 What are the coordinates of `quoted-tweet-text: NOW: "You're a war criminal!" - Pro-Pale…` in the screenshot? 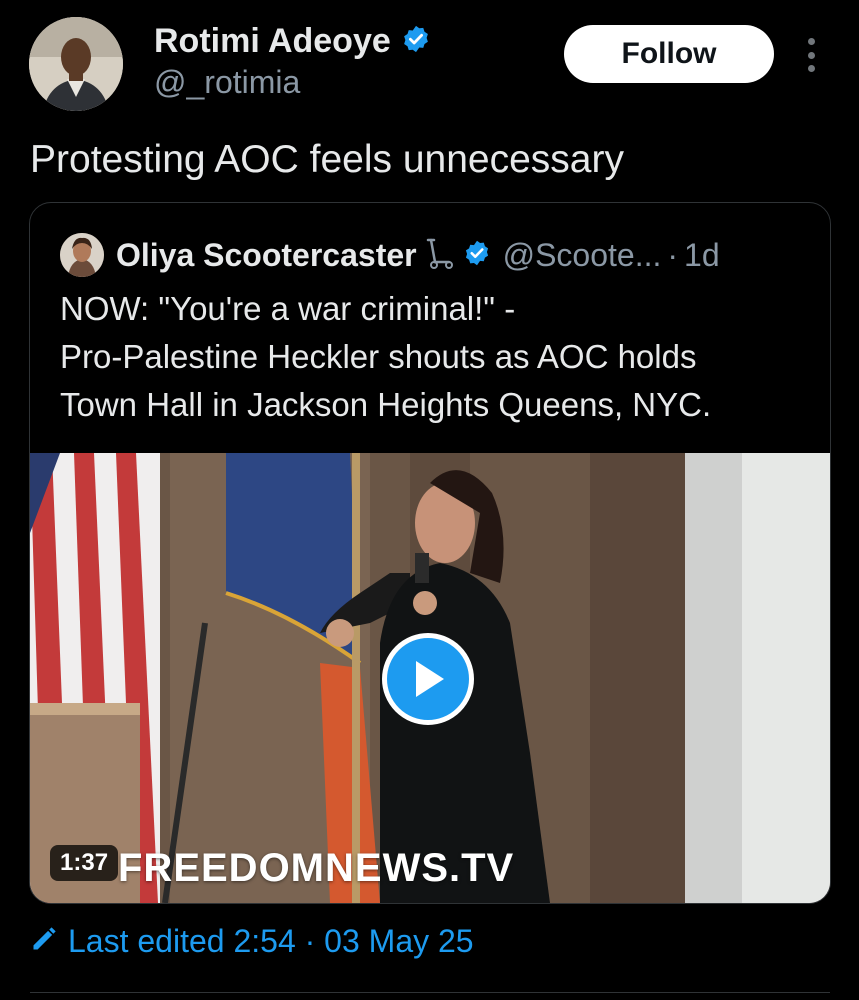 It's located at (440, 357).